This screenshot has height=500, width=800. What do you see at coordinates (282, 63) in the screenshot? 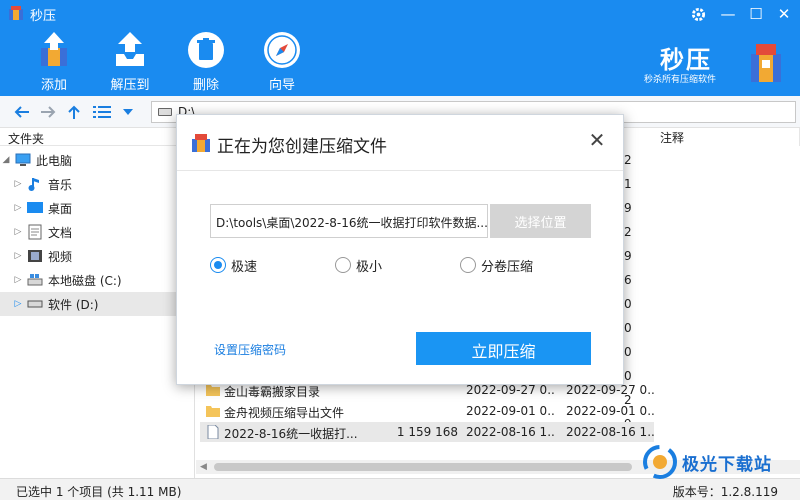
I see `wizard-button: 向导` at bounding box center [282, 63].